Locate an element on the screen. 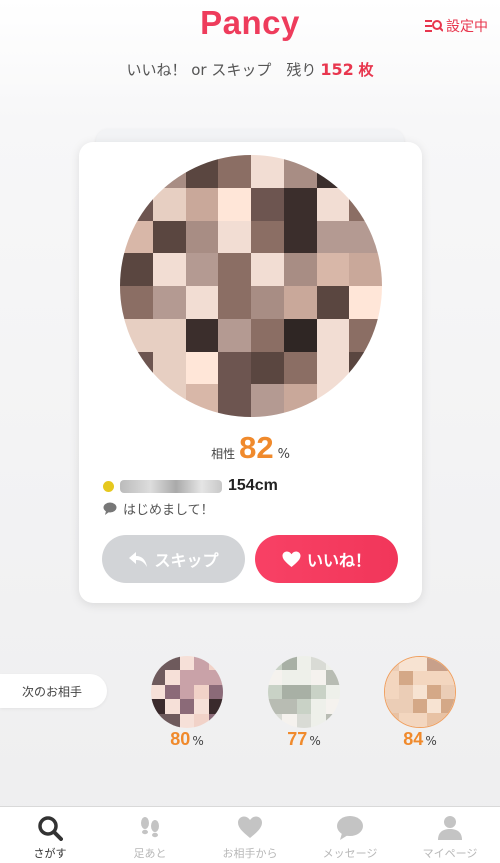  skip-button: スキップ is located at coordinates (173, 559).